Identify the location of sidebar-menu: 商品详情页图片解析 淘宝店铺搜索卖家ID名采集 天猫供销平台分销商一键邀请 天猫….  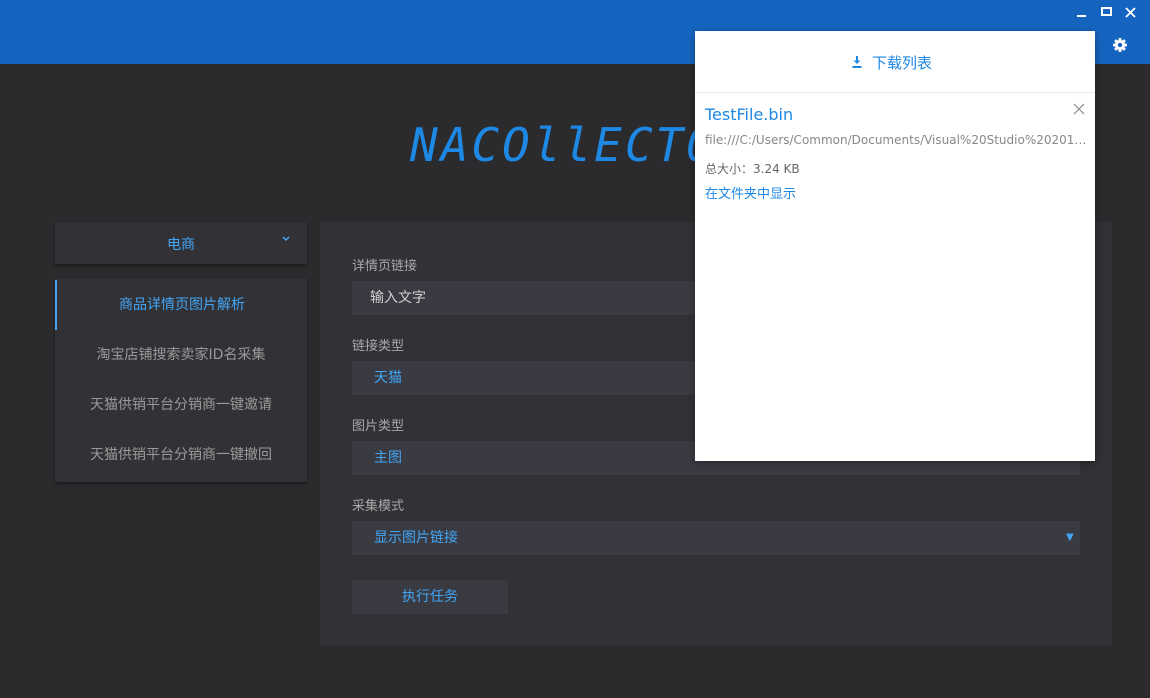
(181, 380).